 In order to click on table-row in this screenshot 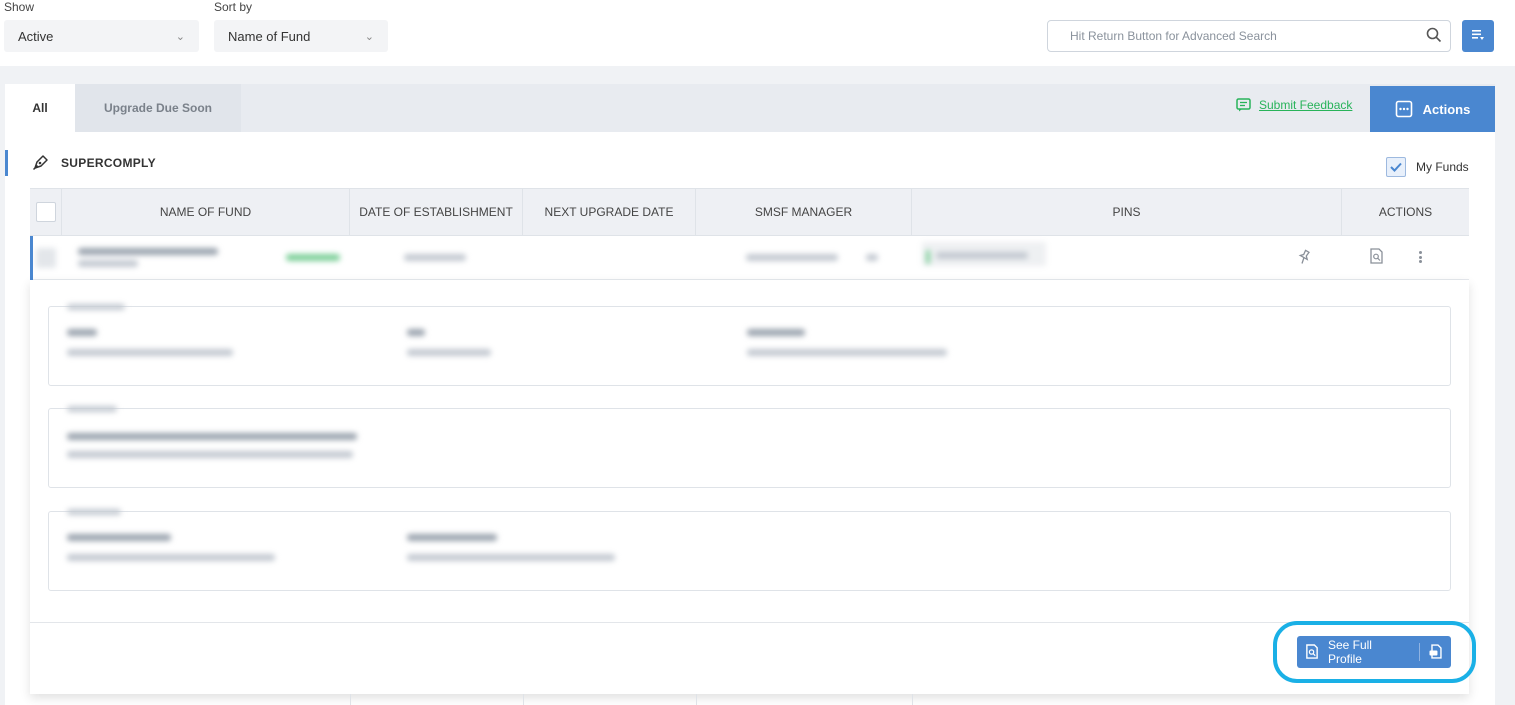, I will do `click(749, 258)`.